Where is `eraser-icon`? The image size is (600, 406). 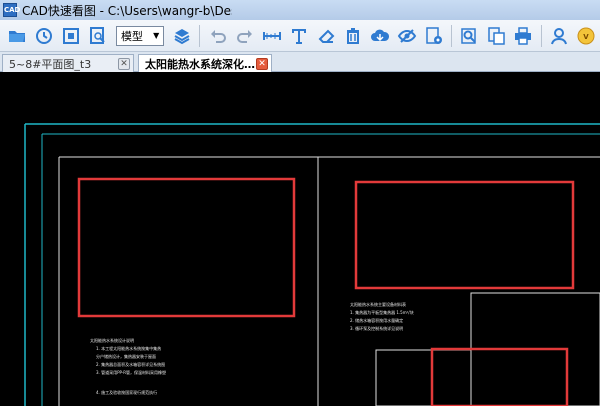
eraser-icon is located at coordinates (325, 36).